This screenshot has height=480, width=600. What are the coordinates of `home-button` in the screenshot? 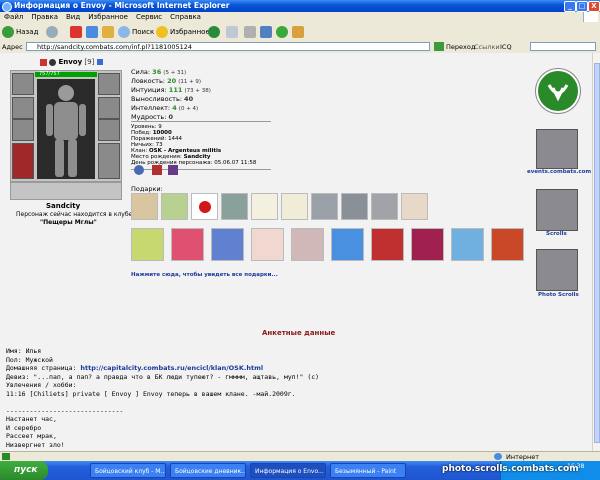 It's located at (109, 32).